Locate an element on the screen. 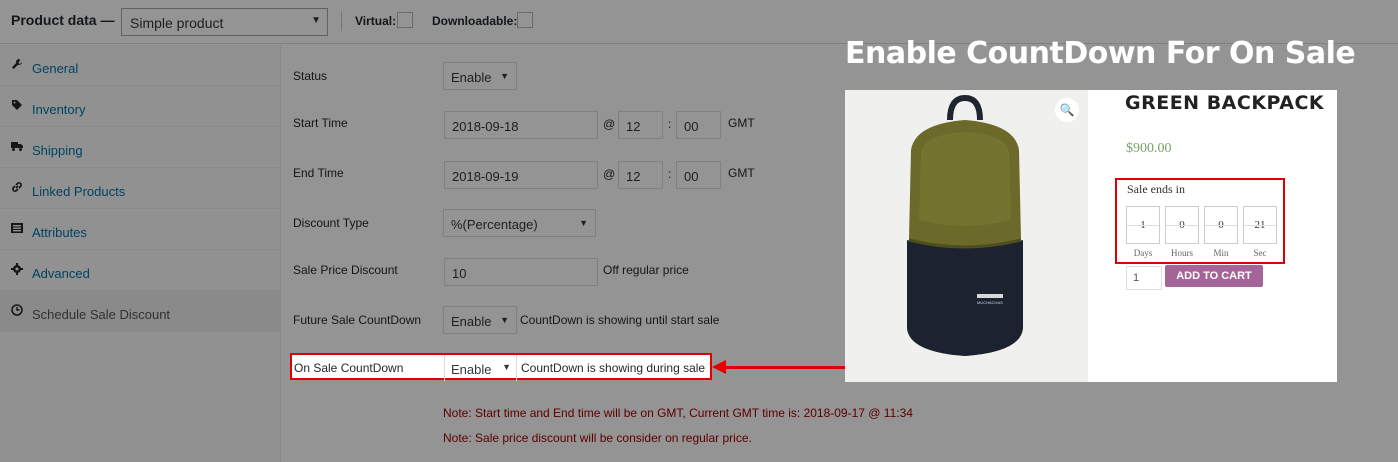 This screenshot has height=462, width=1398. countdown-seconds-unit: Sec is located at coordinates (1260, 253).